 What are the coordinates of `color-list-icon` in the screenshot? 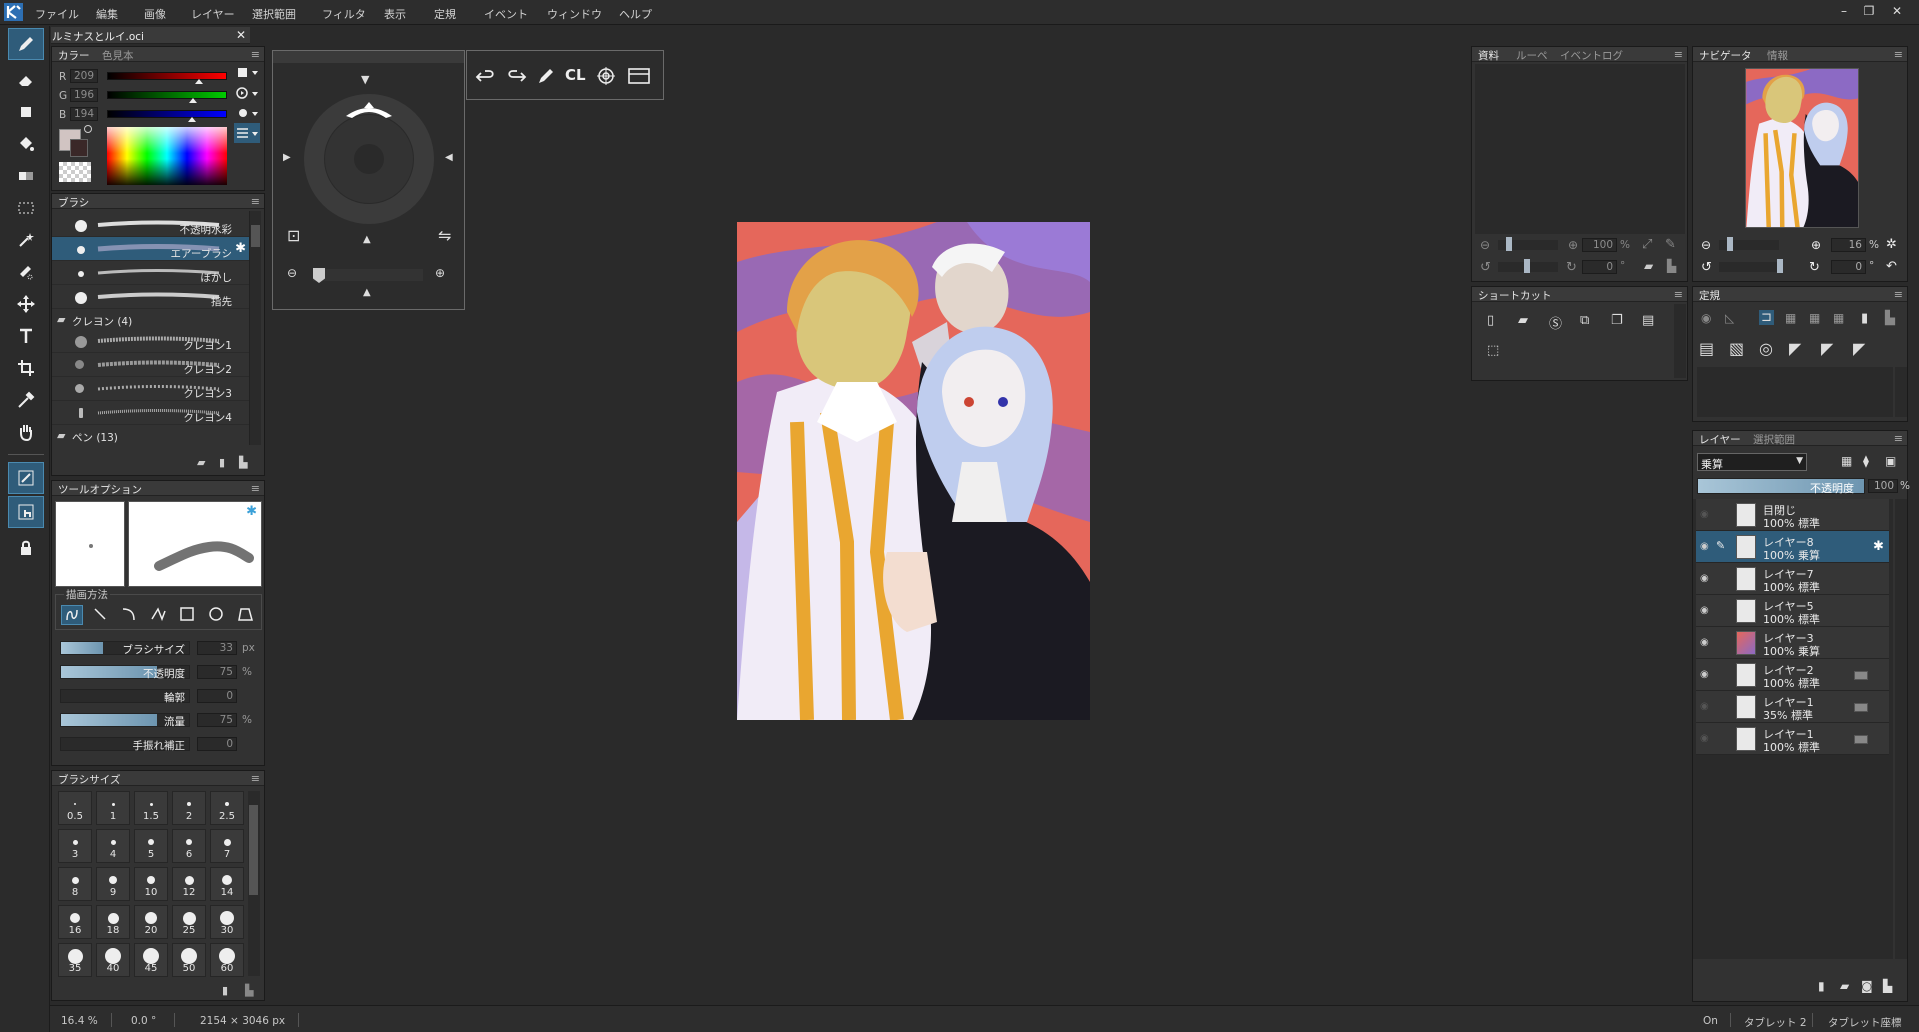 It's located at (247, 133).